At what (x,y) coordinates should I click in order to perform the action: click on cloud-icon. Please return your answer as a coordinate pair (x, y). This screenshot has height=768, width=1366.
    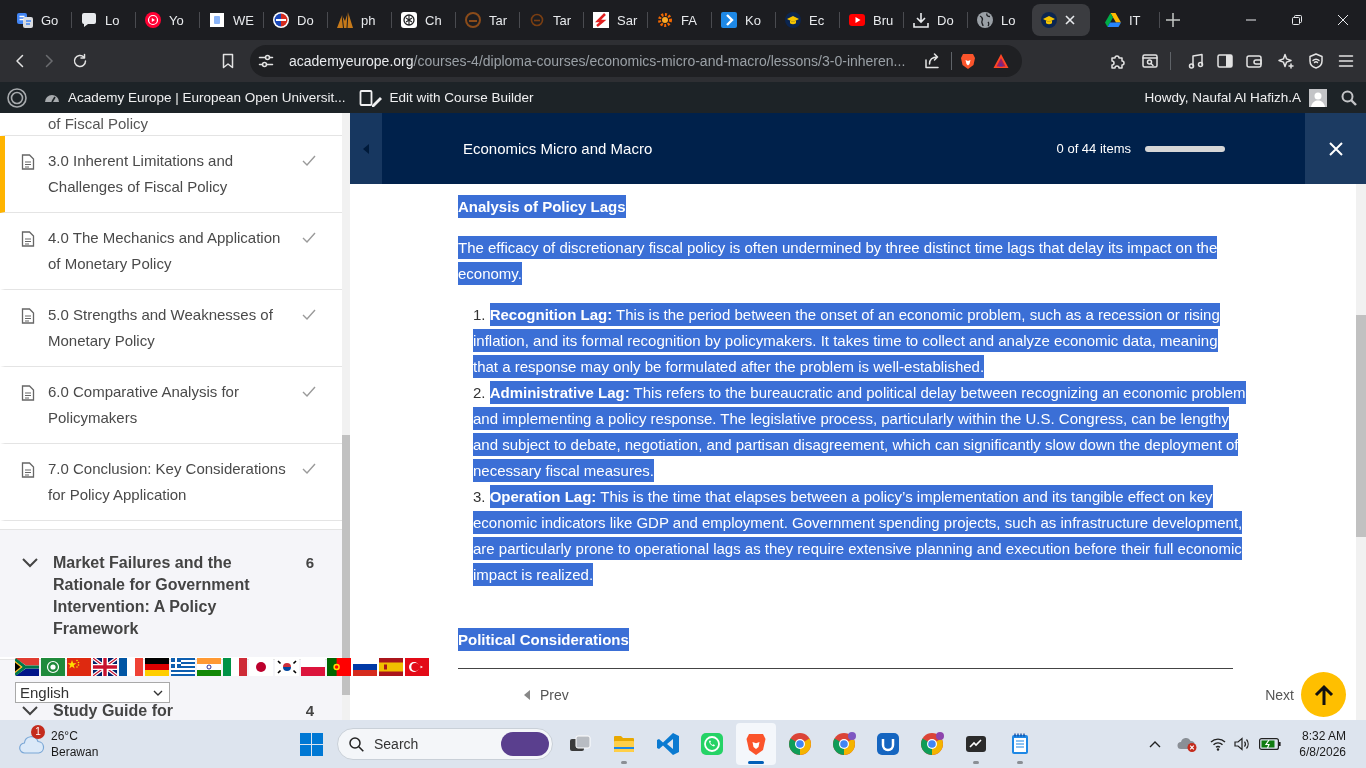
    Looking at the image, I should click on (32, 744).